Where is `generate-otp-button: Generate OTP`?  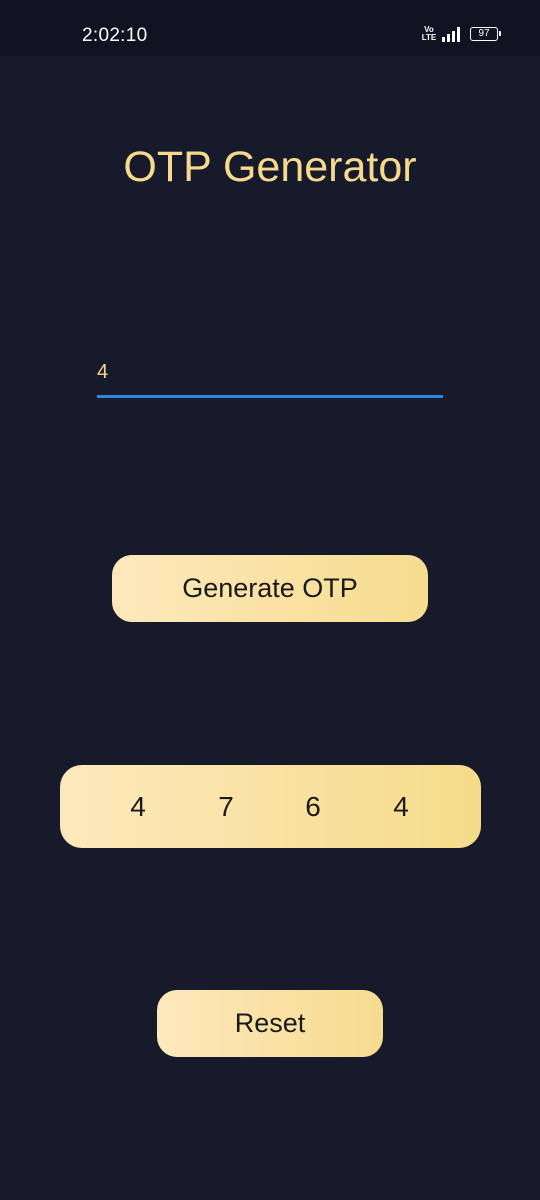
generate-otp-button: Generate OTP is located at coordinates (270, 588).